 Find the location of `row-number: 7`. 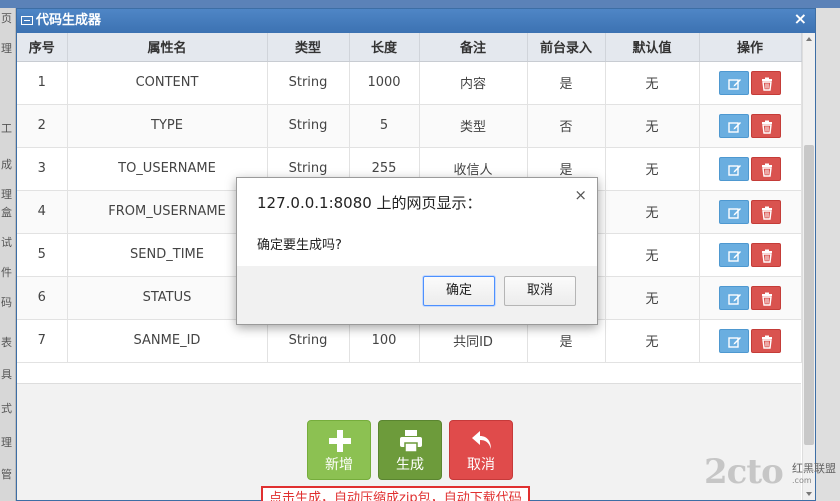

row-number: 7 is located at coordinates (42, 341).